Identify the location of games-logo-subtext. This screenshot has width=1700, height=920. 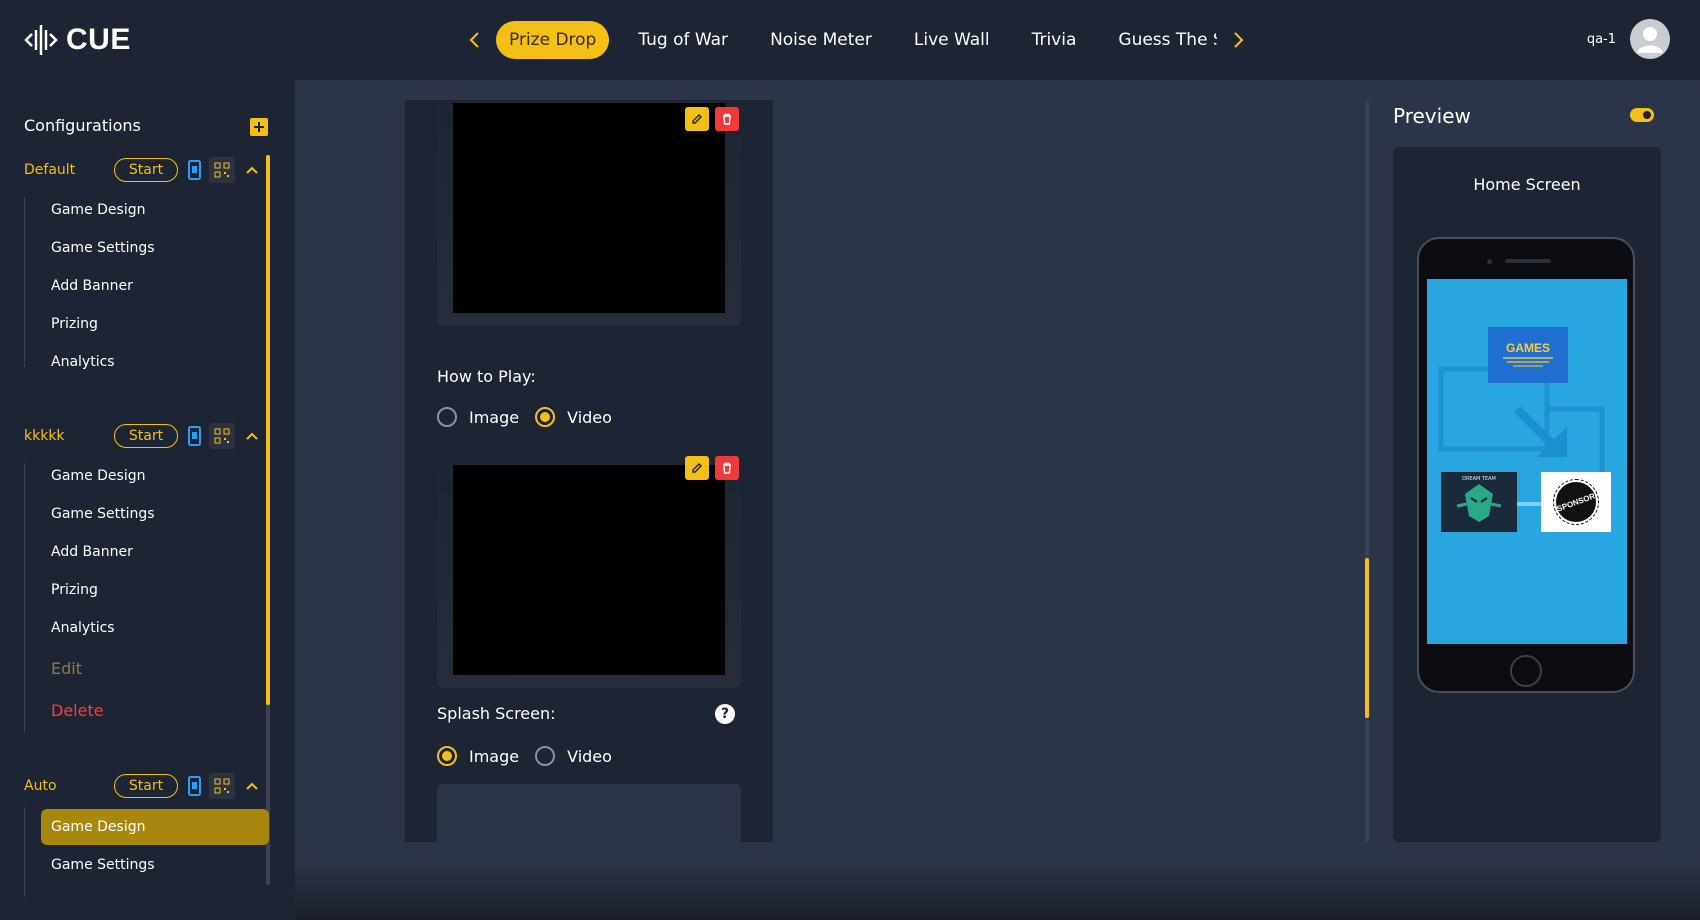
(1528, 362).